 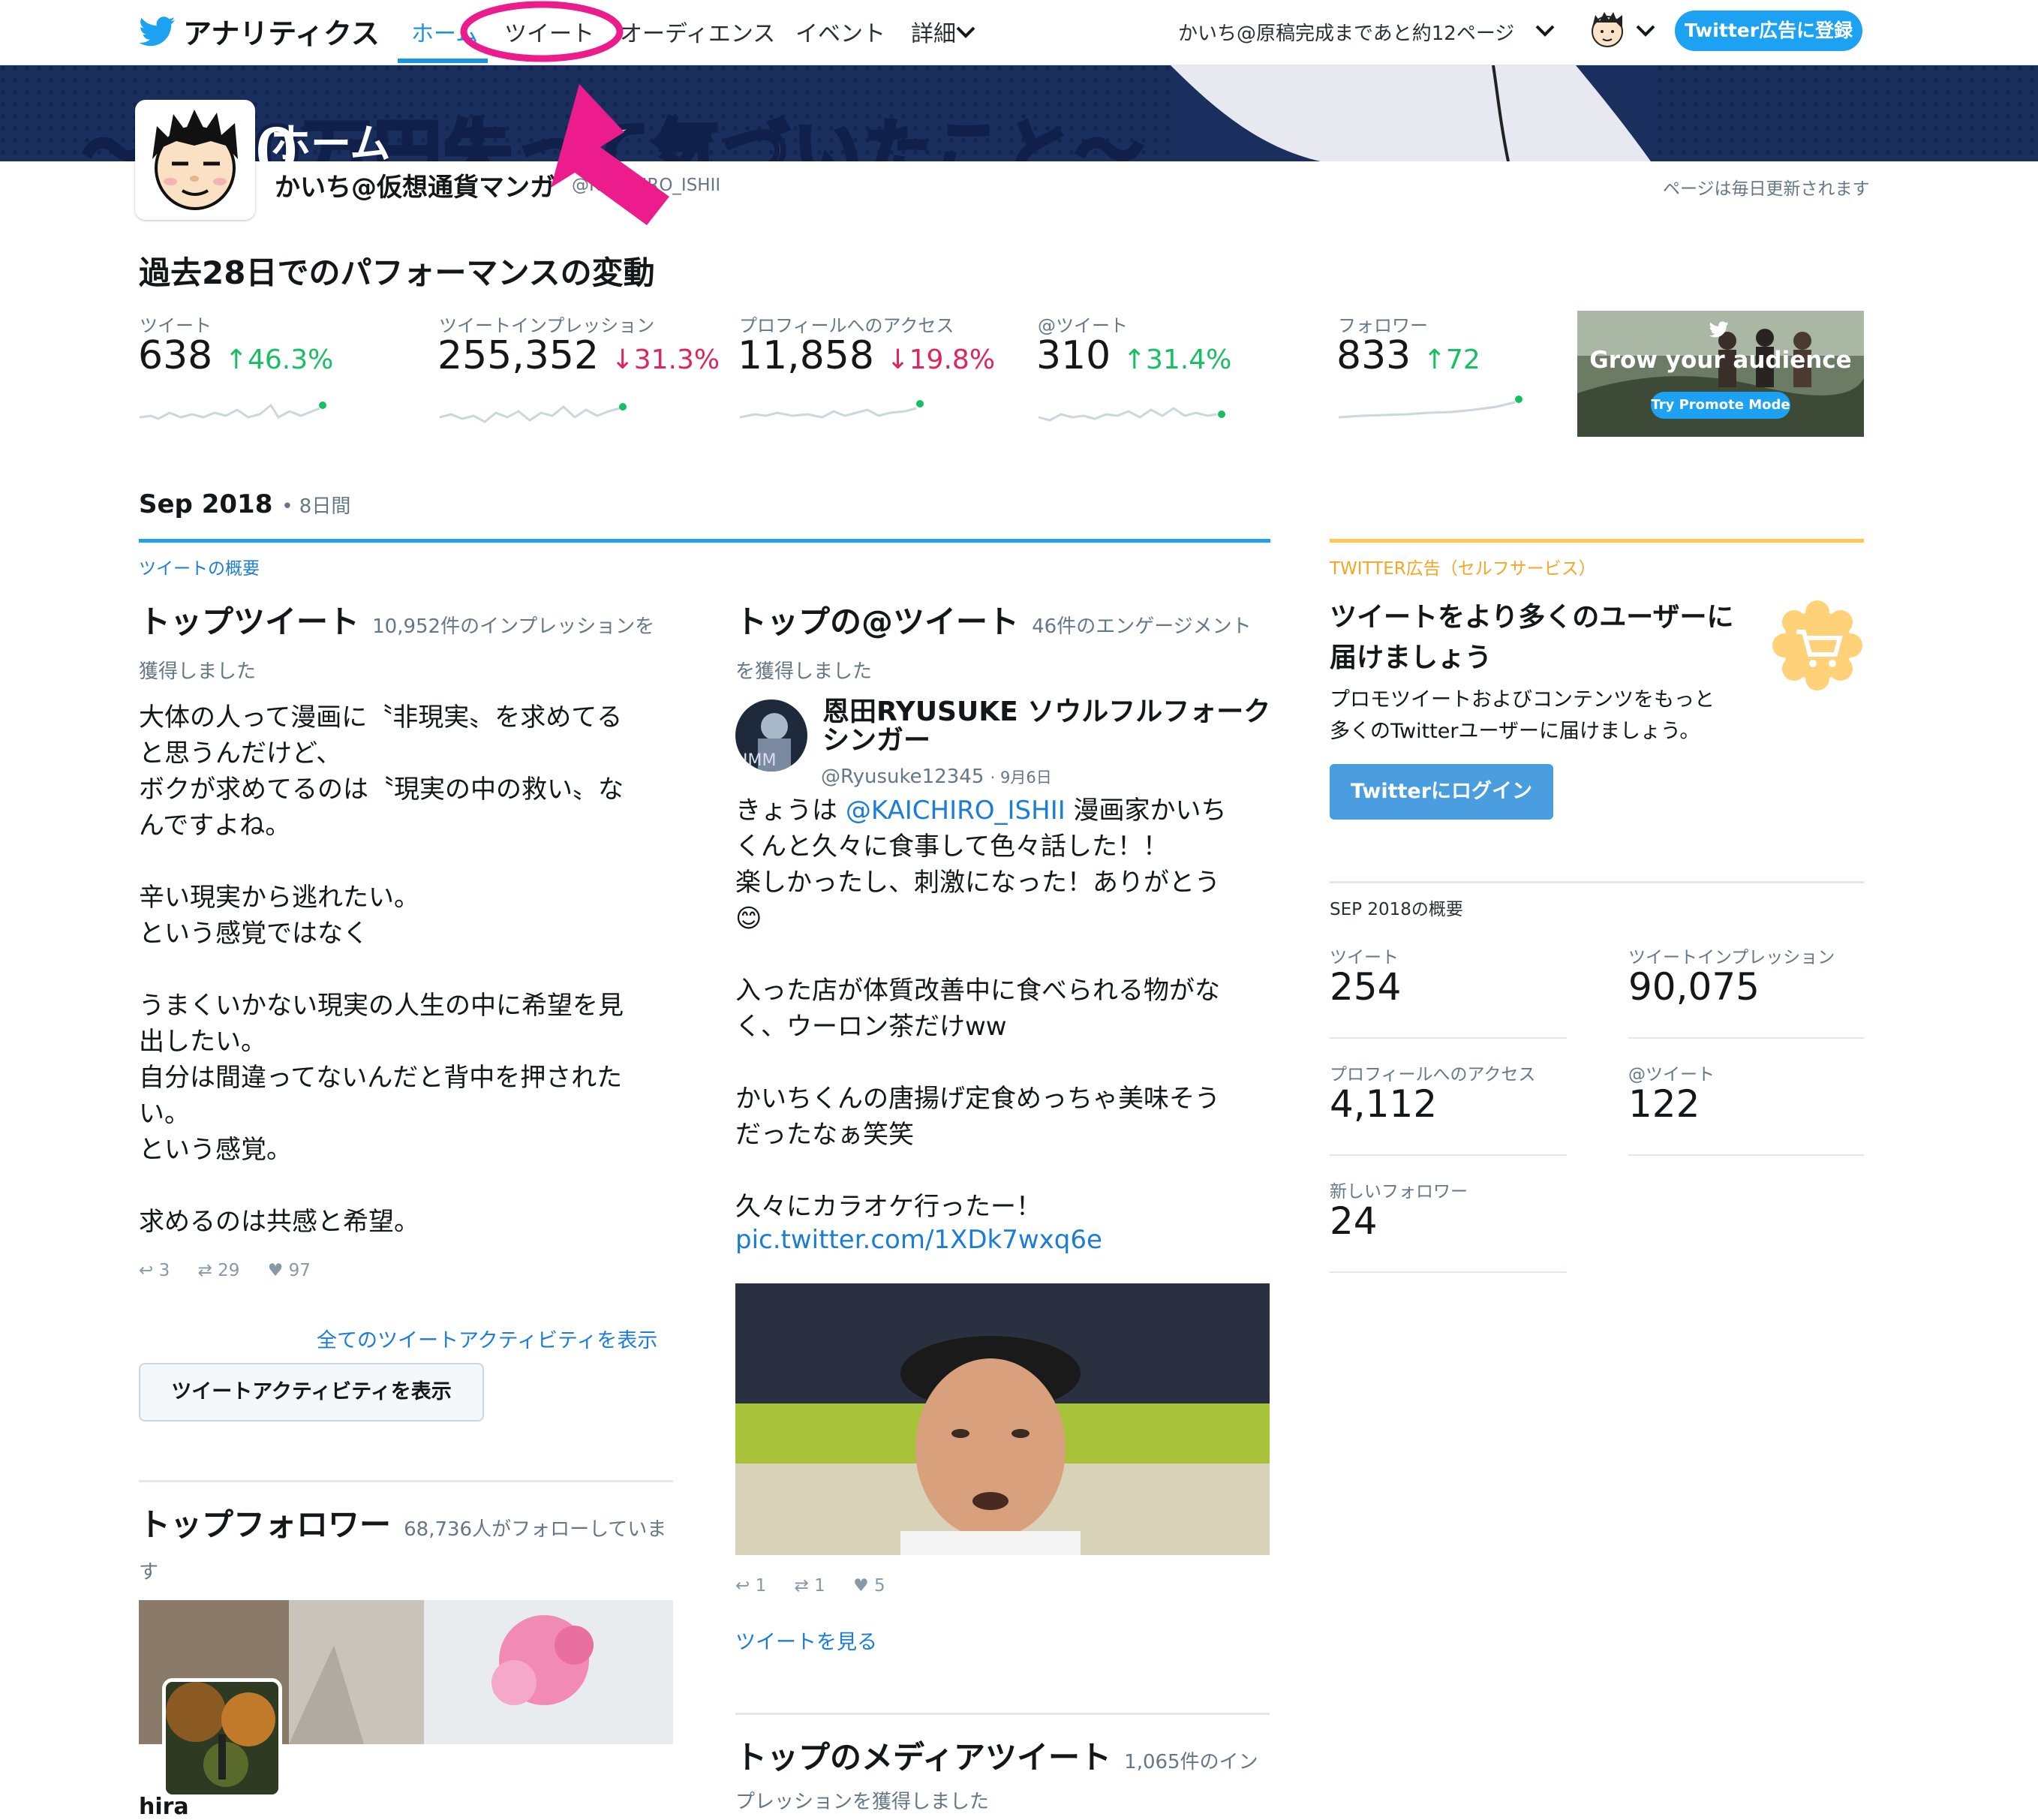 I want to click on banner-overlay-title: ホーム, so click(x=330, y=140).